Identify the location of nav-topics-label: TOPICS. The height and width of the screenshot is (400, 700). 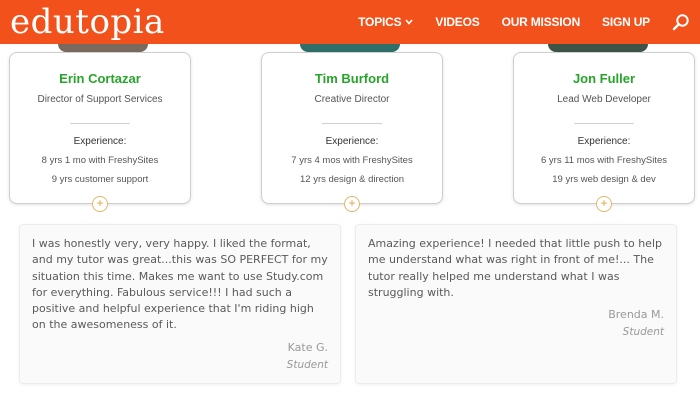
(380, 22).